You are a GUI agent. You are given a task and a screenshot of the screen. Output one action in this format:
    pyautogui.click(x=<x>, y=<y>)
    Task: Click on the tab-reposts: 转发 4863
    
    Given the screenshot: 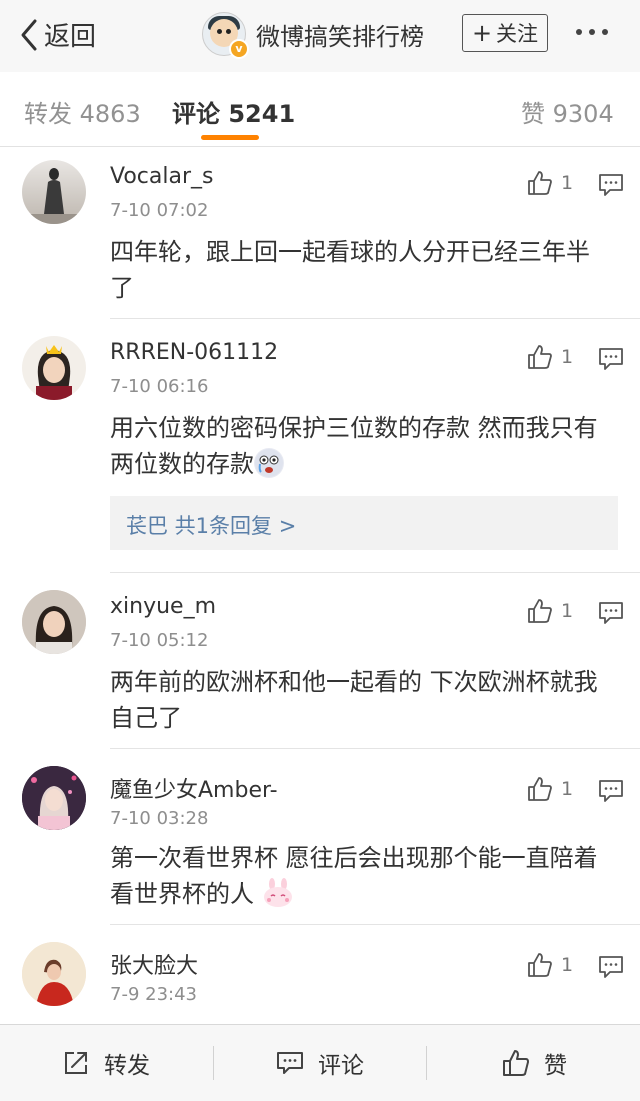 What is the action you would take?
    pyautogui.click(x=82, y=111)
    